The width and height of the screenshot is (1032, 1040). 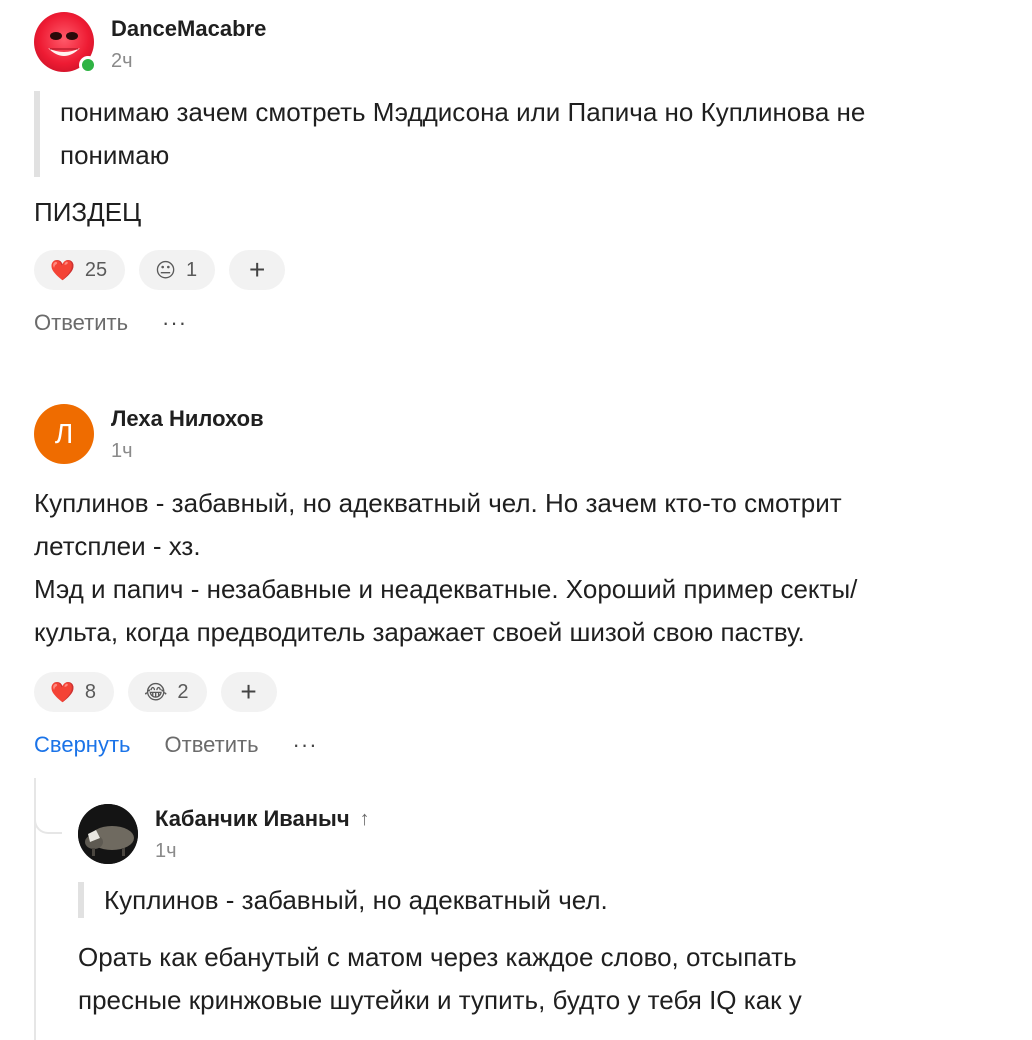 What do you see at coordinates (513, 270) in the screenshot?
I see `reactions-bar: ❤️ 25 😐 1 +` at bounding box center [513, 270].